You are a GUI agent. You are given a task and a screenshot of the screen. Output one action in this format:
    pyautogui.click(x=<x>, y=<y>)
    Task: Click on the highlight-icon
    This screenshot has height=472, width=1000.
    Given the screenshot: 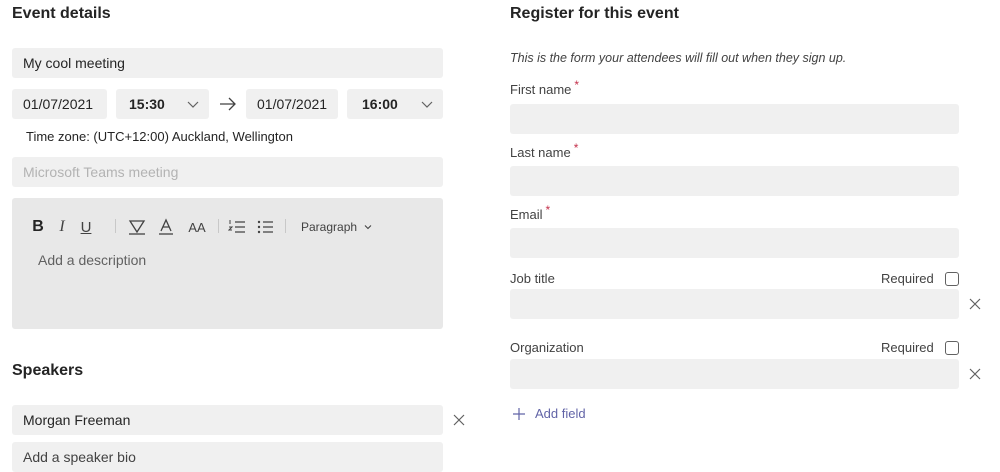 What is the action you would take?
    pyautogui.click(x=137, y=227)
    